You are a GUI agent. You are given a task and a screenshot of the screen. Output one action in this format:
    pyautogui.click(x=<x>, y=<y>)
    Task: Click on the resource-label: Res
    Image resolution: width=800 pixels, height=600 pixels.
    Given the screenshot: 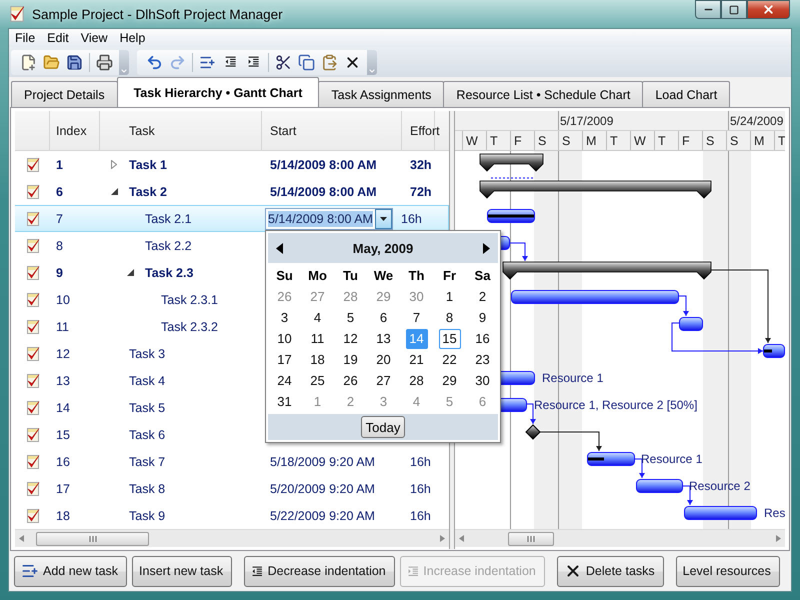 What is the action you would take?
    pyautogui.click(x=774, y=513)
    